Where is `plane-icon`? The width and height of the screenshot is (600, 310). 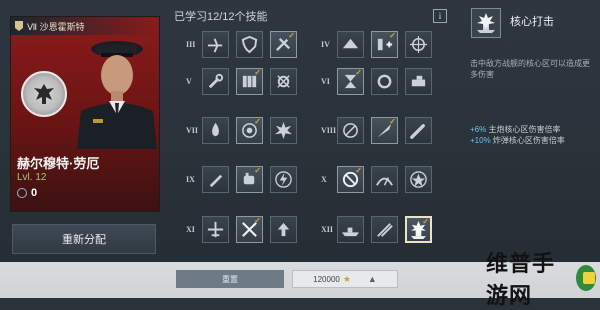 plane-icon is located at coordinates (215, 45).